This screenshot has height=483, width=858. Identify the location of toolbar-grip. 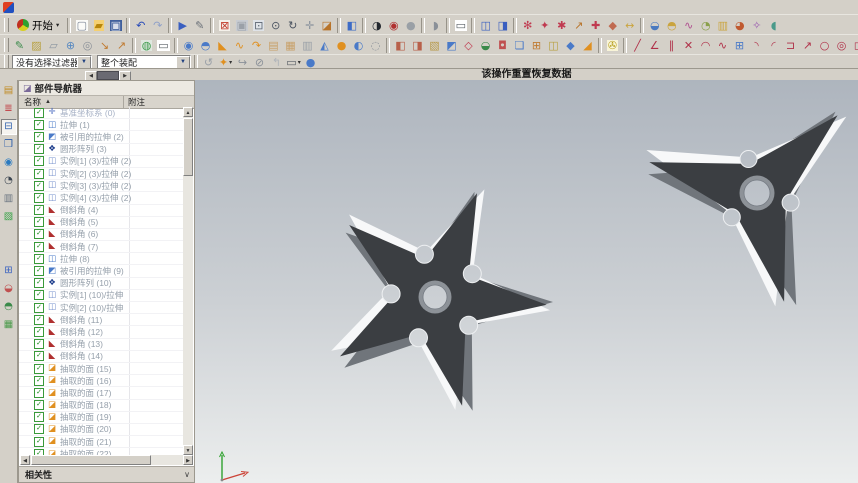
(6, 45).